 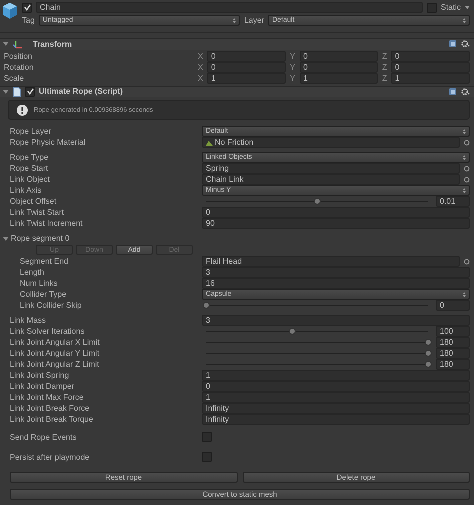 What do you see at coordinates (467, 8) in the screenshot?
I see `caret-icon` at bounding box center [467, 8].